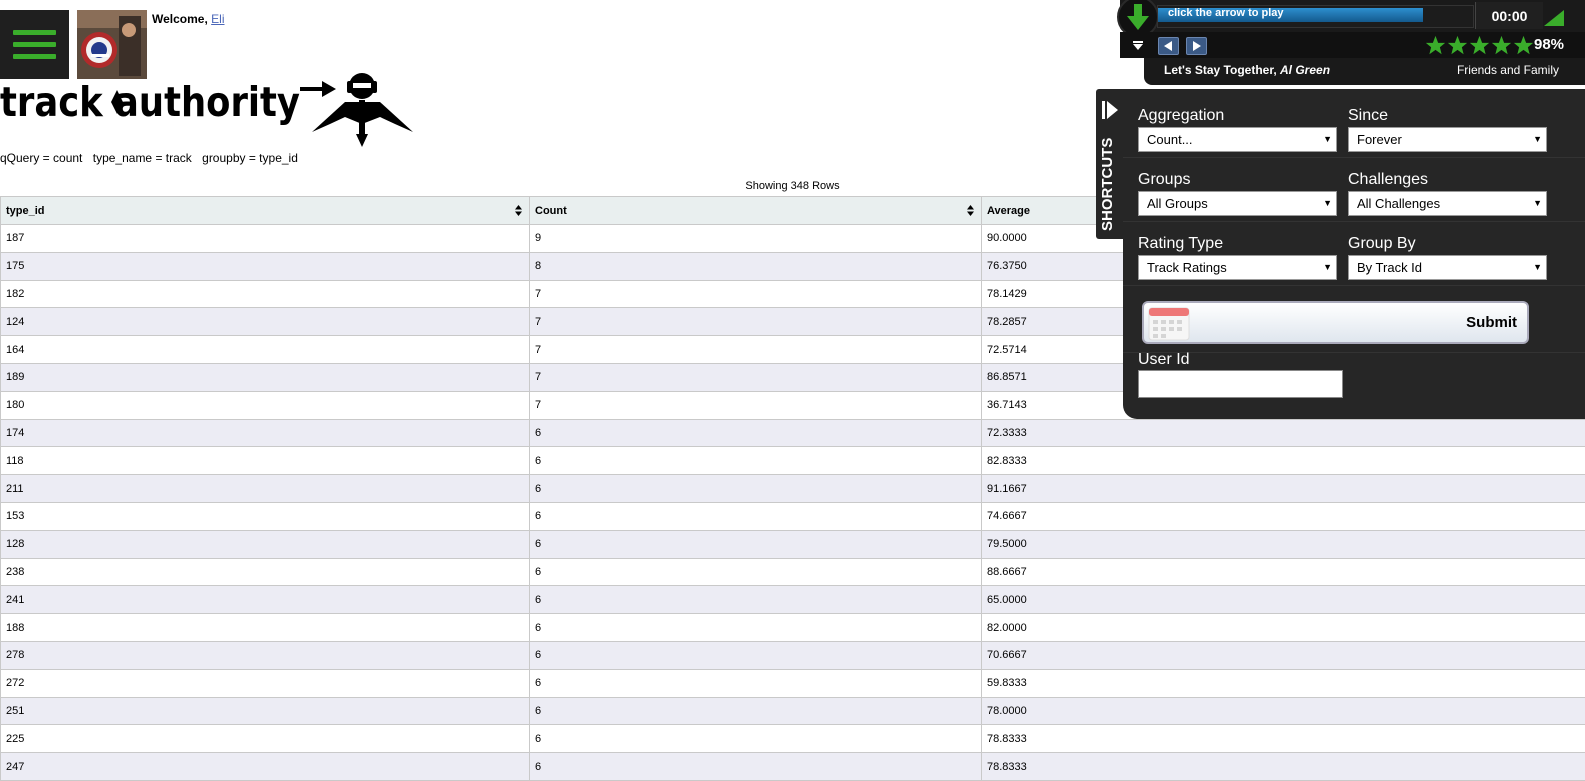 The width and height of the screenshot is (1585, 781). What do you see at coordinates (1447, 139) in the screenshot?
I see `since-select: Forever ▼` at bounding box center [1447, 139].